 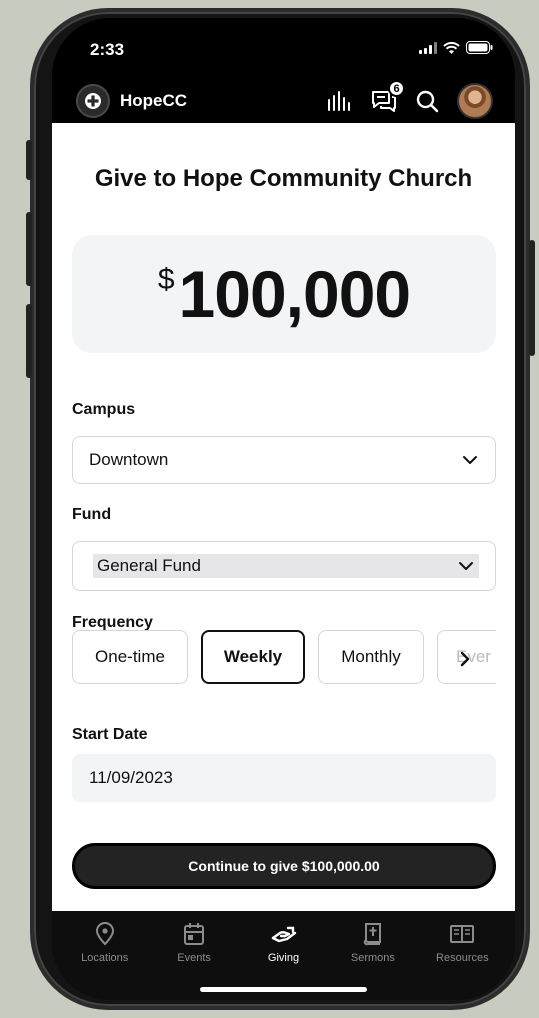 What do you see at coordinates (373, 934) in the screenshot?
I see `bible-icon` at bounding box center [373, 934].